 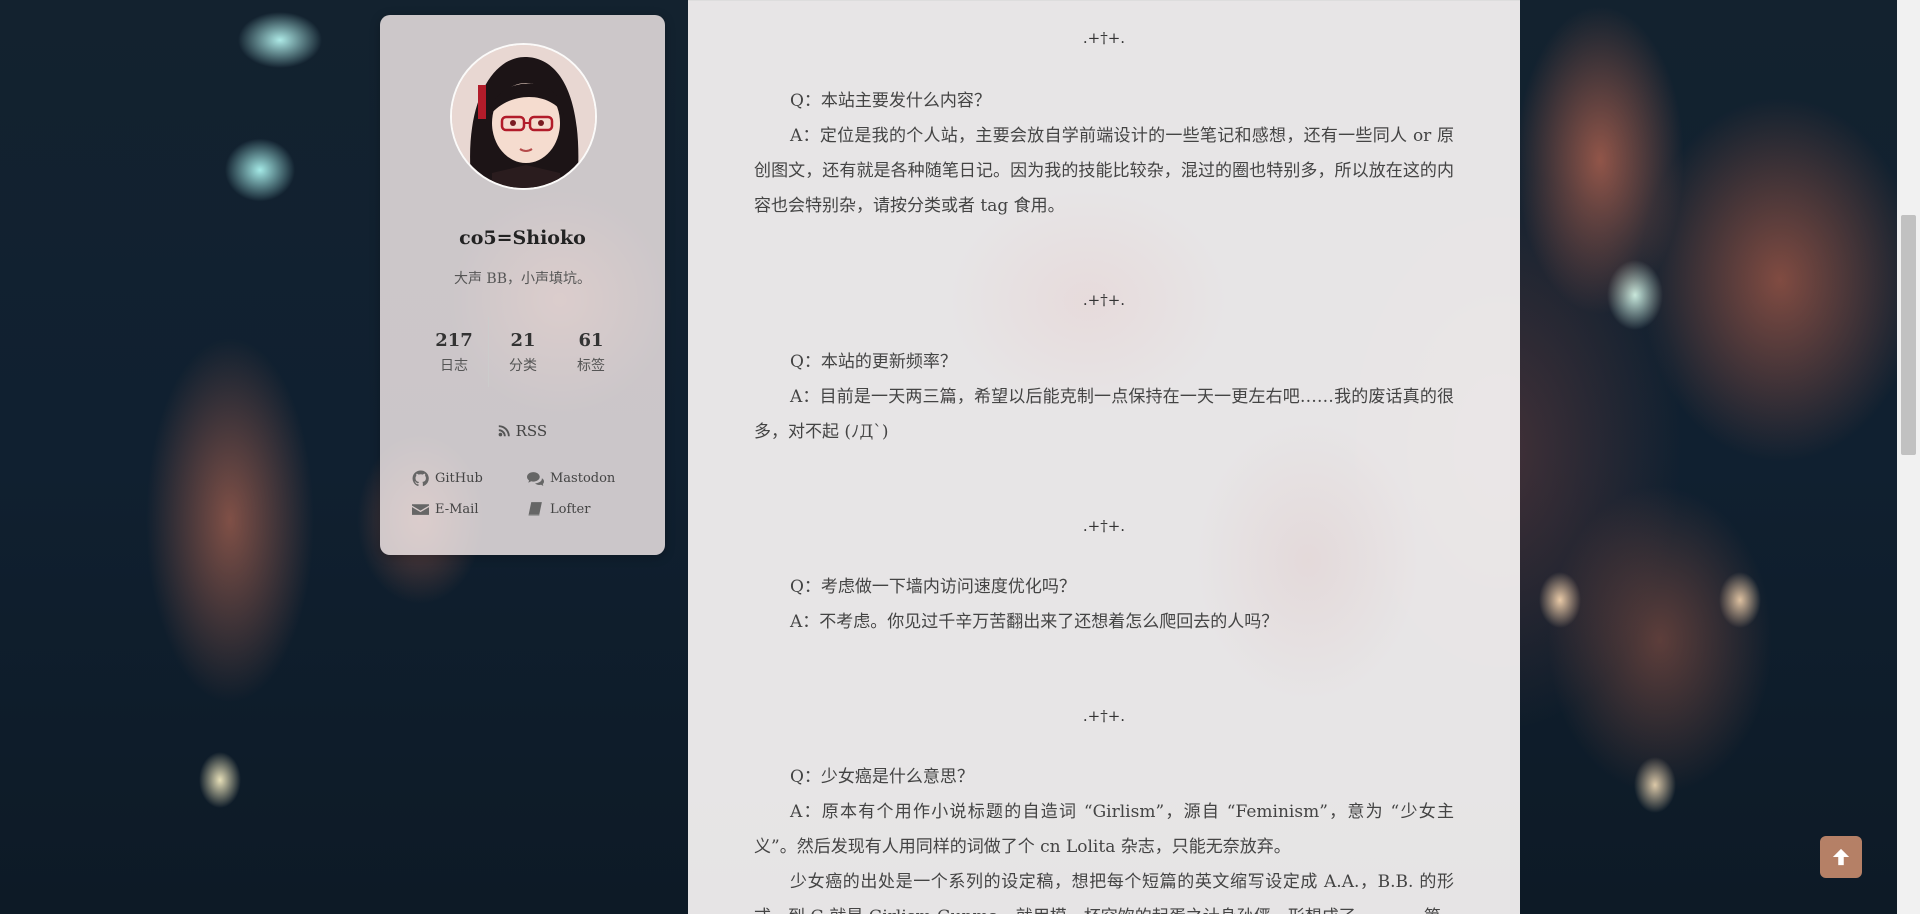 I want to click on link-mastodon: Mastodon, so click(x=584, y=478).